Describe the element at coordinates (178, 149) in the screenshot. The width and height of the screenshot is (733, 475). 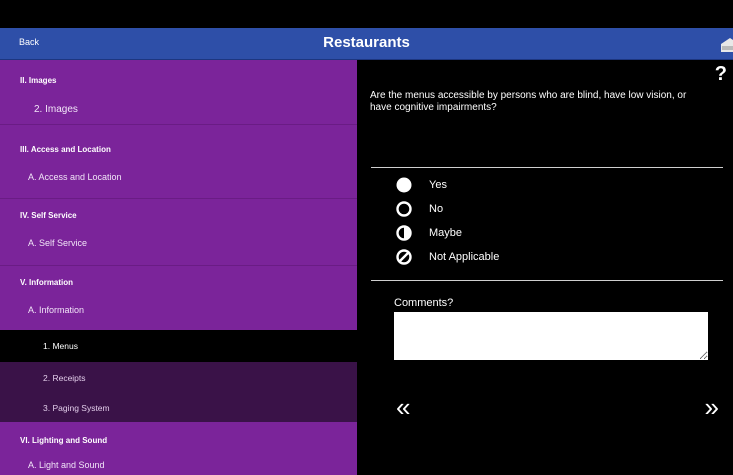
I see `sidebar-section-access-location: III. Access and Location` at that location.